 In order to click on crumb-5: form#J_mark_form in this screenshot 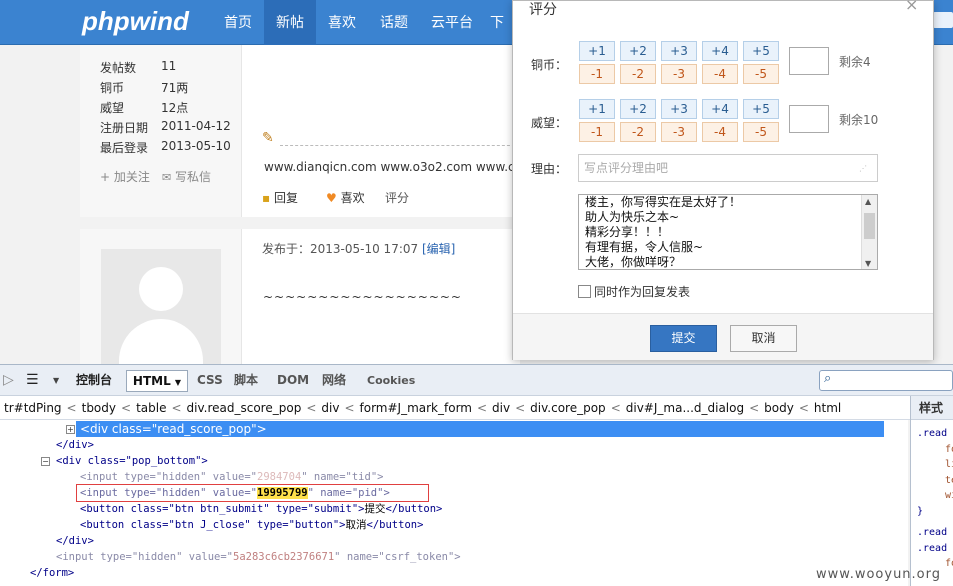, I will do `click(416, 408)`.